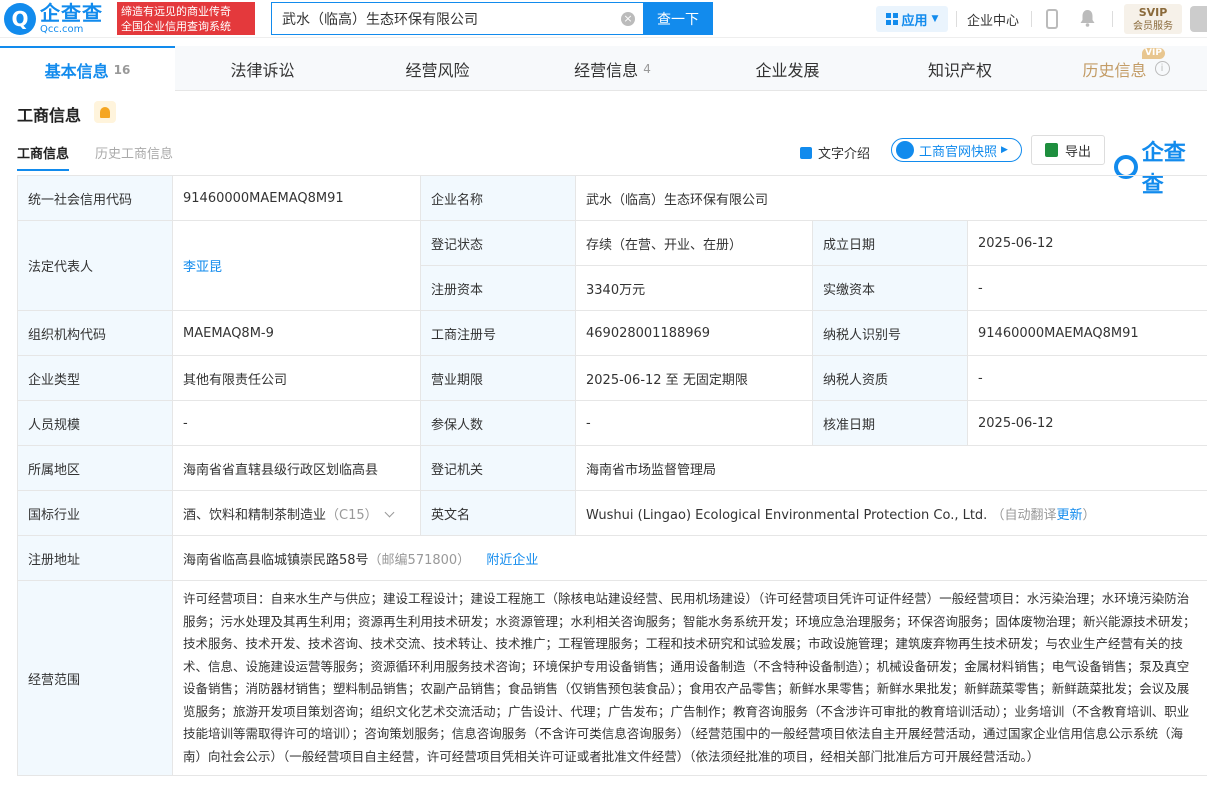 Image resolution: width=1207 pixels, height=806 pixels. I want to click on slogan-banner: 缔造有远见的商业传奇 全国企业信用查询系统, so click(186, 18).